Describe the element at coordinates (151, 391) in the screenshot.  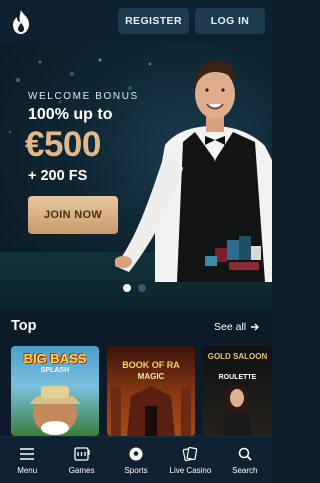
I see `game-tile: BOOK OF RA MAGIC` at that location.